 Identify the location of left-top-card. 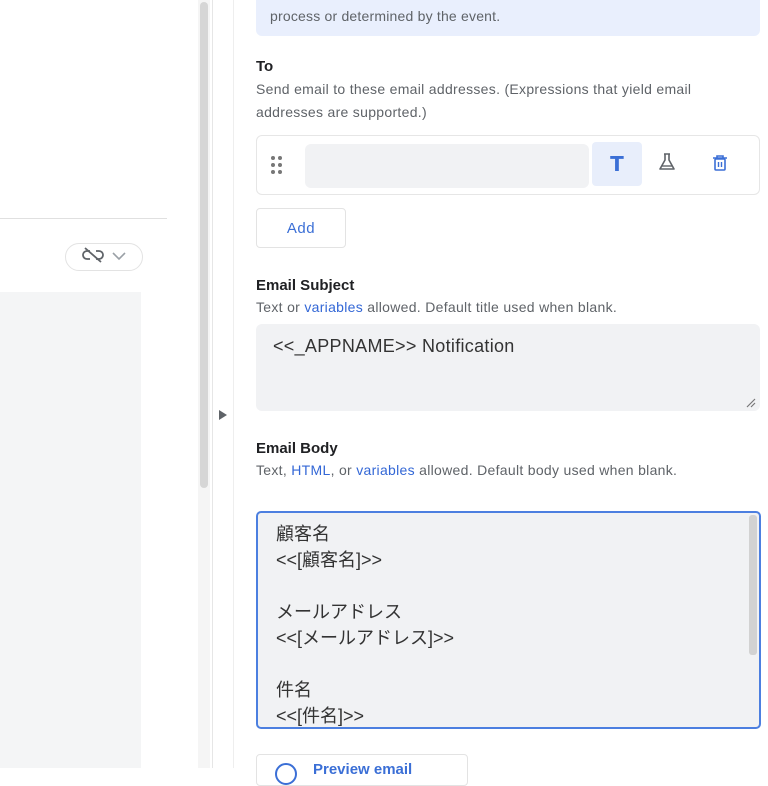
(83, 109).